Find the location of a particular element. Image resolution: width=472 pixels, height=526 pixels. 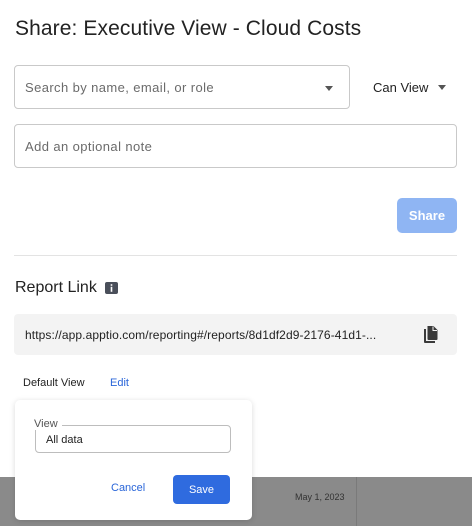

background-cell-divider is located at coordinates (356, 501).